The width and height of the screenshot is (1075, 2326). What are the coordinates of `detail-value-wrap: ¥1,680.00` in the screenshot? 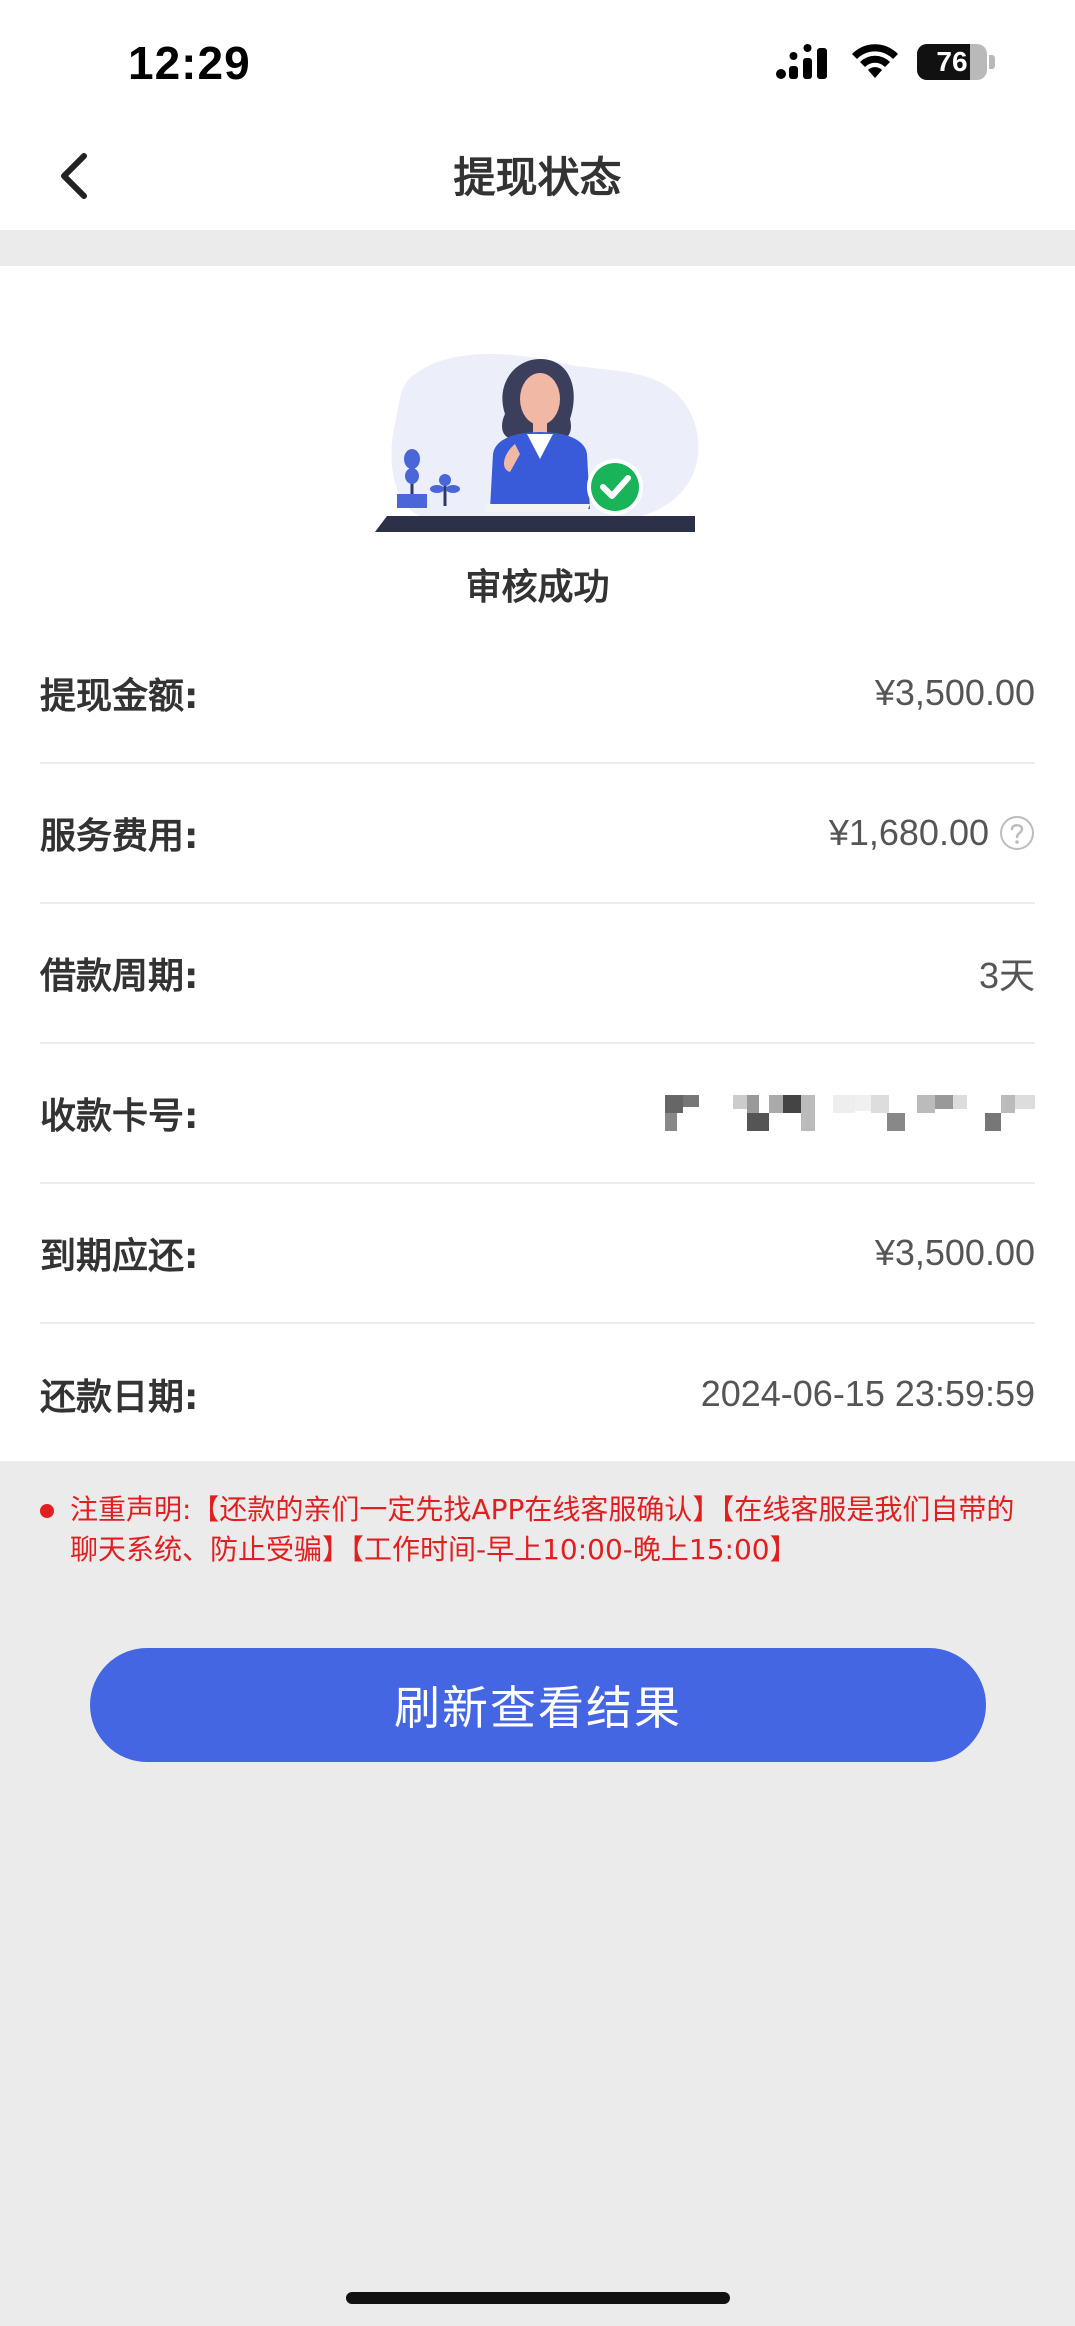 It's located at (932, 833).